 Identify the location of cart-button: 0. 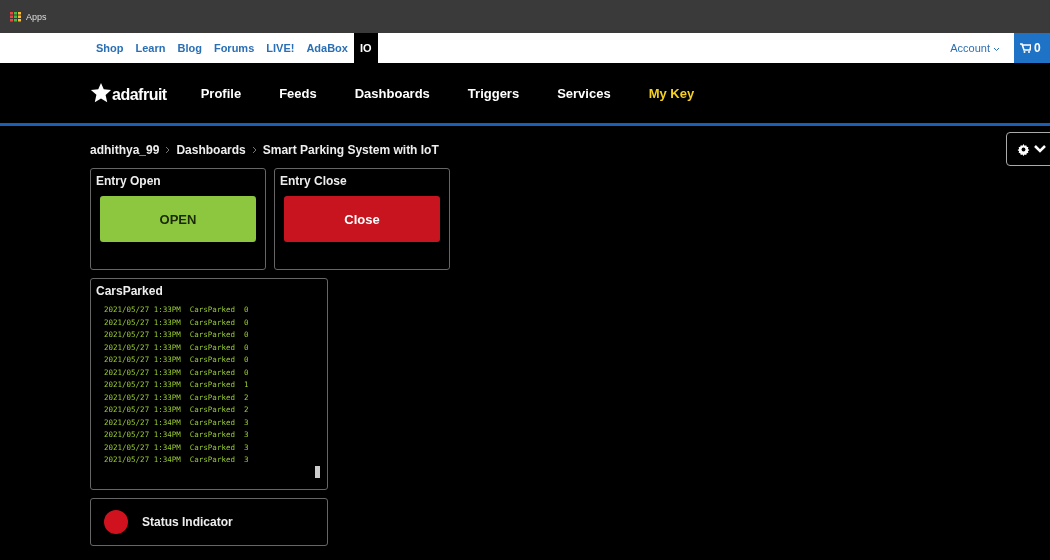
(1032, 48).